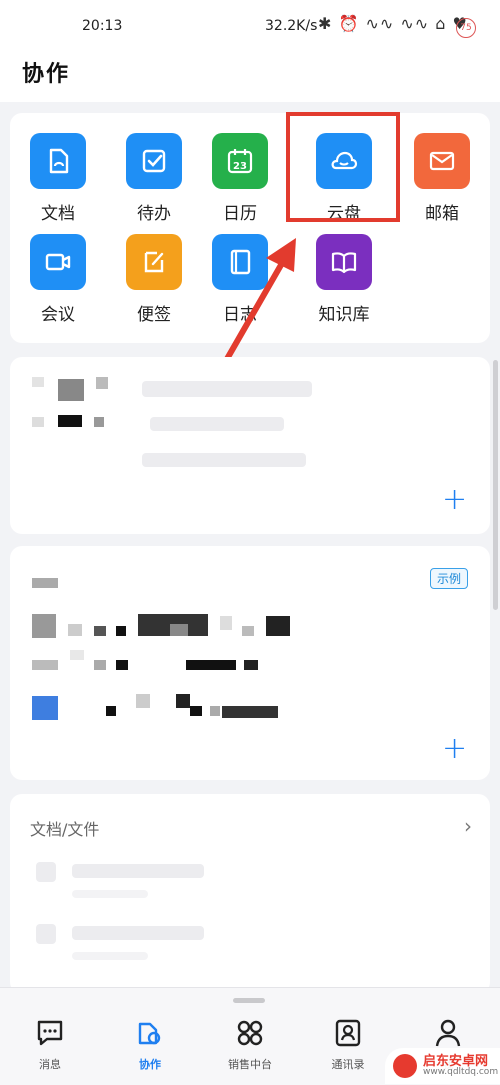  I want to click on mail-icon, so click(442, 161).